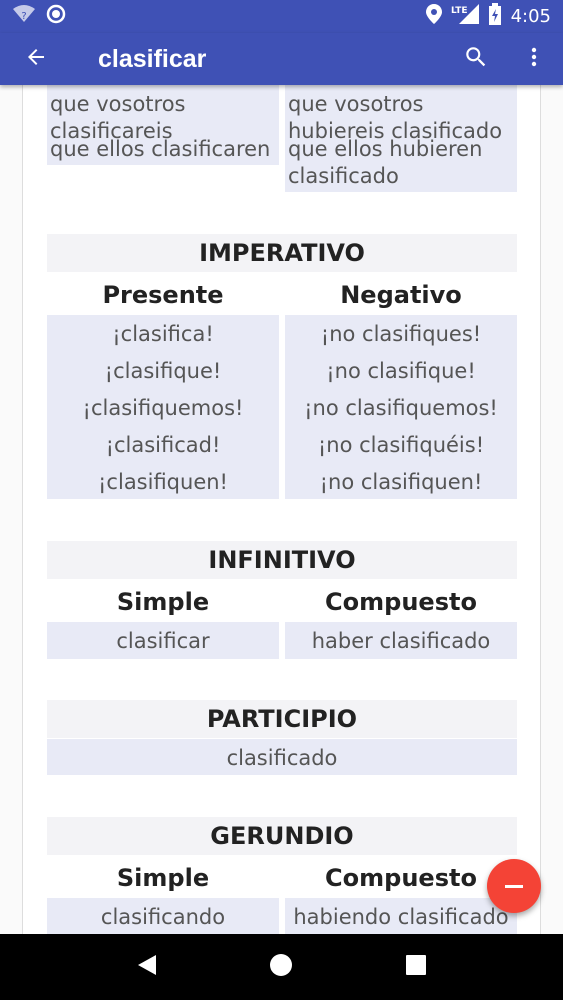 The image size is (563, 1000). Describe the element at coordinates (401, 408) in the screenshot. I see `conjugation-cell: ¡no clasifiquemos!` at that location.